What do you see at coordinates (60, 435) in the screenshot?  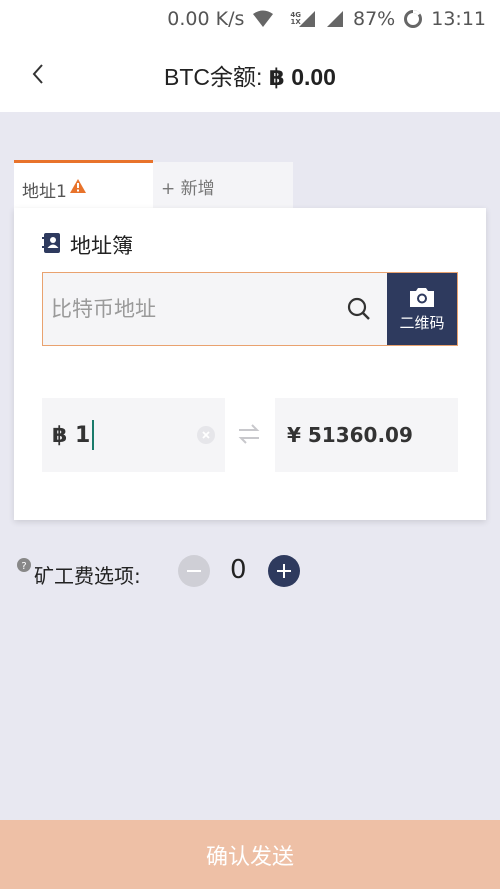 I see `btc-symbol: ฿` at bounding box center [60, 435].